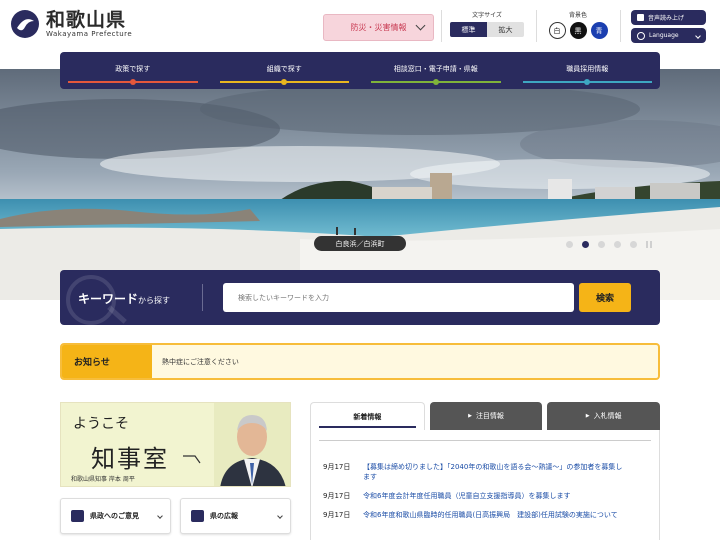 The width and height of the screenshot is (720, 540). I want to click on nav-item-organization: 組織で探す, so click(284, 70).